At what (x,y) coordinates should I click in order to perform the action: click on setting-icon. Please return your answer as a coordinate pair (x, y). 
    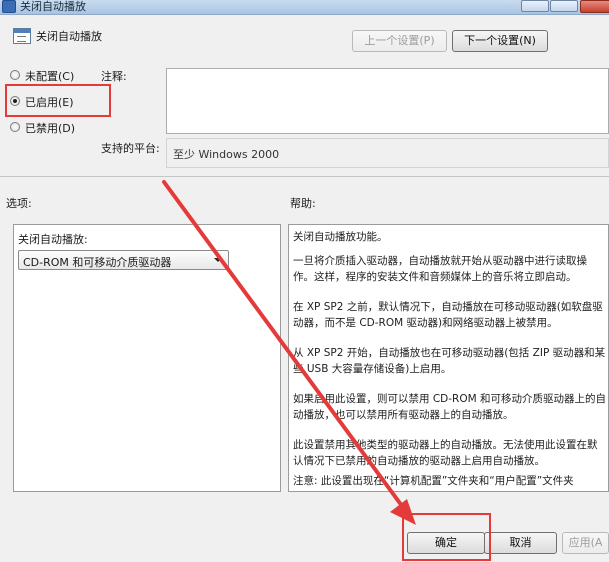
    Looking at the image, I should click on (22, 36).